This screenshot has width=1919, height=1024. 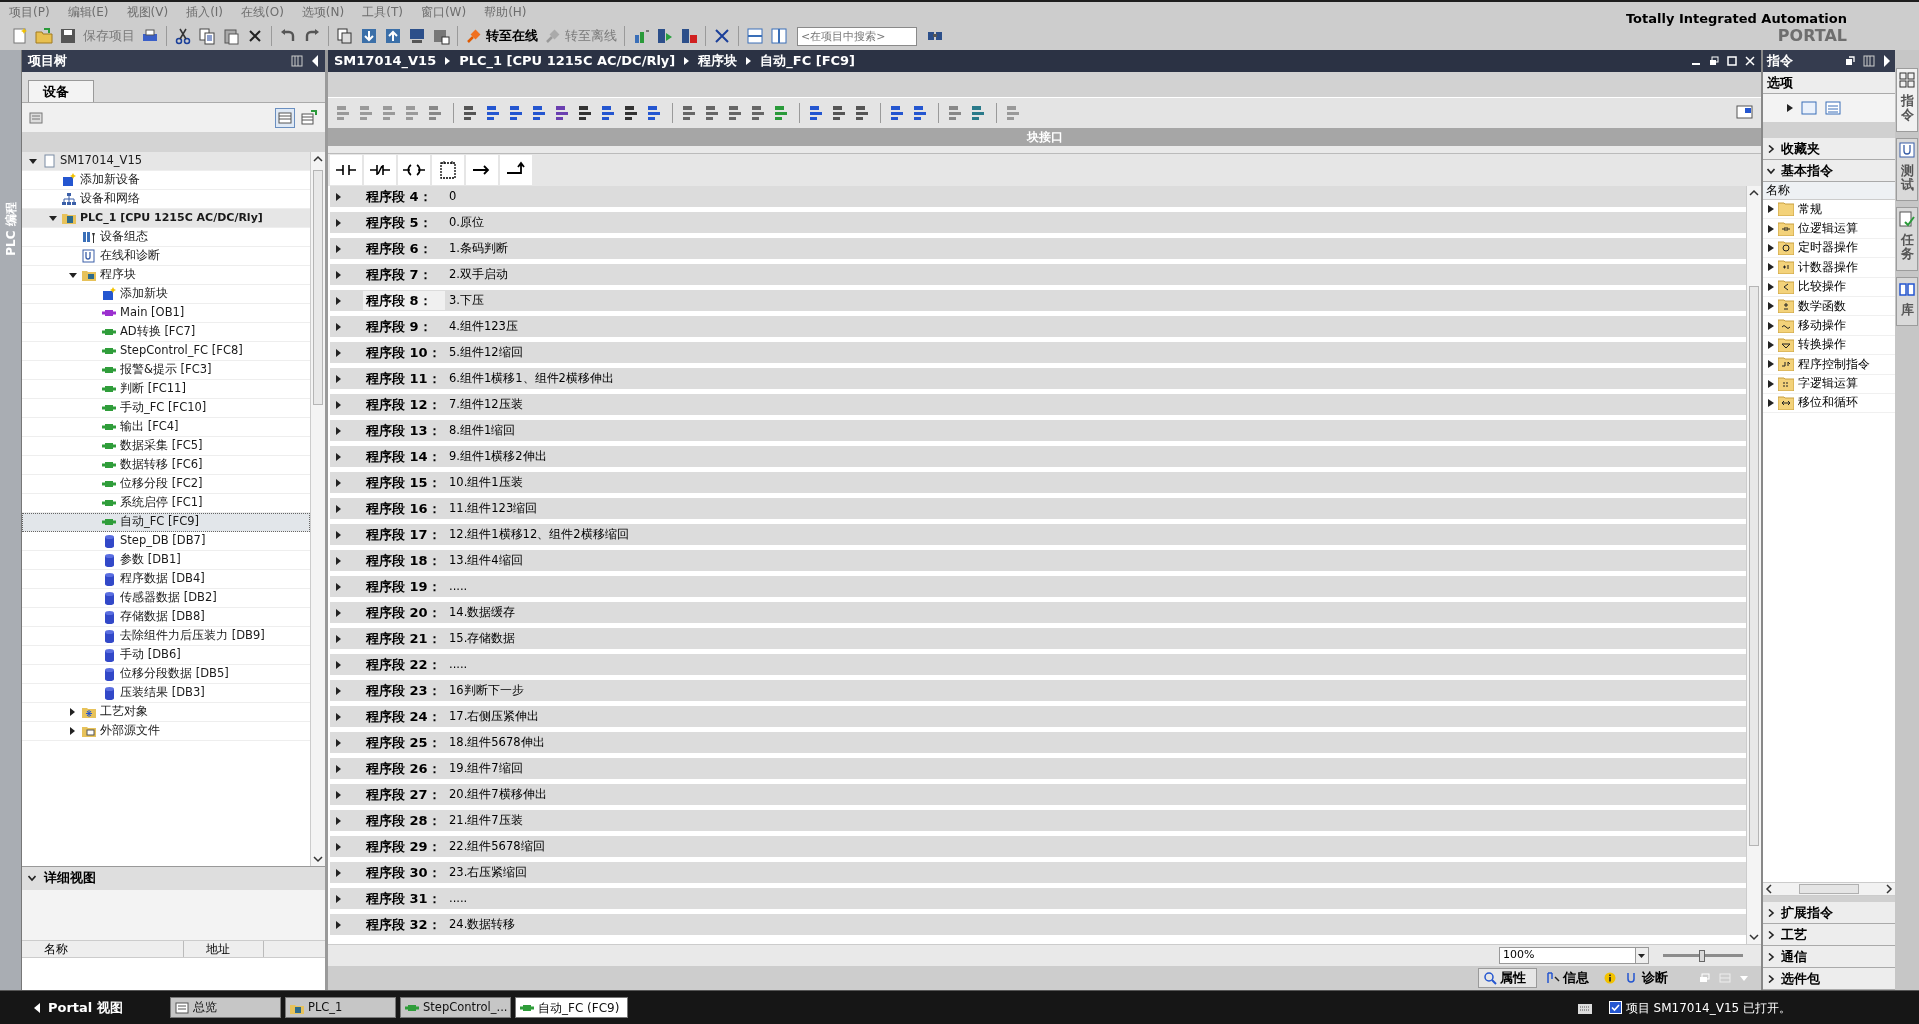 I want to click on slider-thumb, so click(x=1702, y=955).